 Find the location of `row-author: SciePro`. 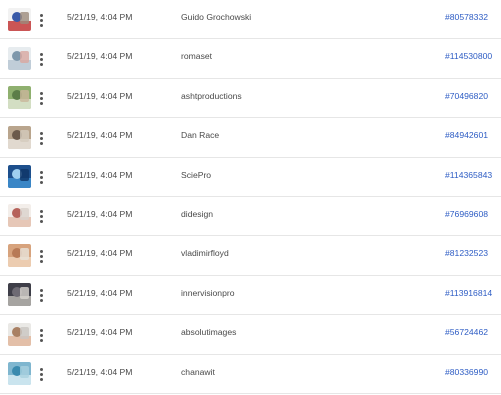

row-author: SciePro is located at coordinates (196, 174).